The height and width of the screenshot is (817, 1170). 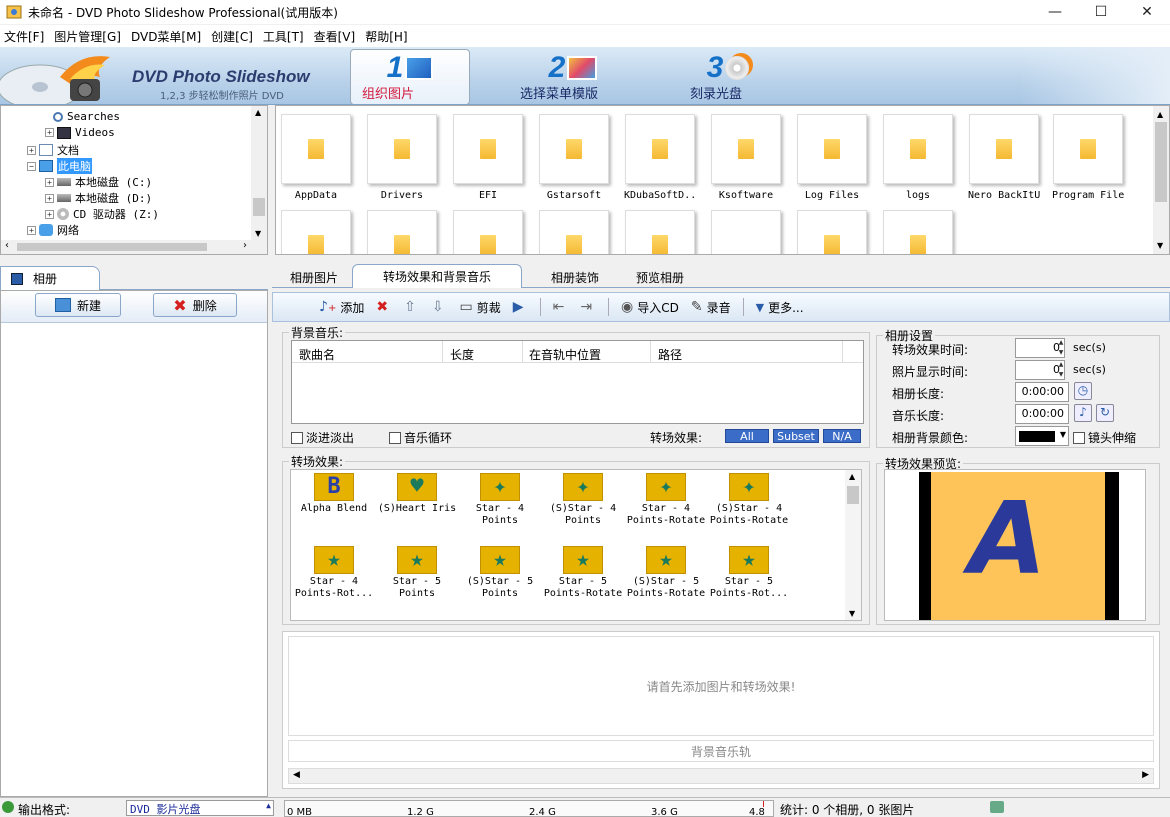 What do you see at coordinates (1055, 12) in the screenshot?
I see `minimize-button: —` at bounding box center [1055, 12].